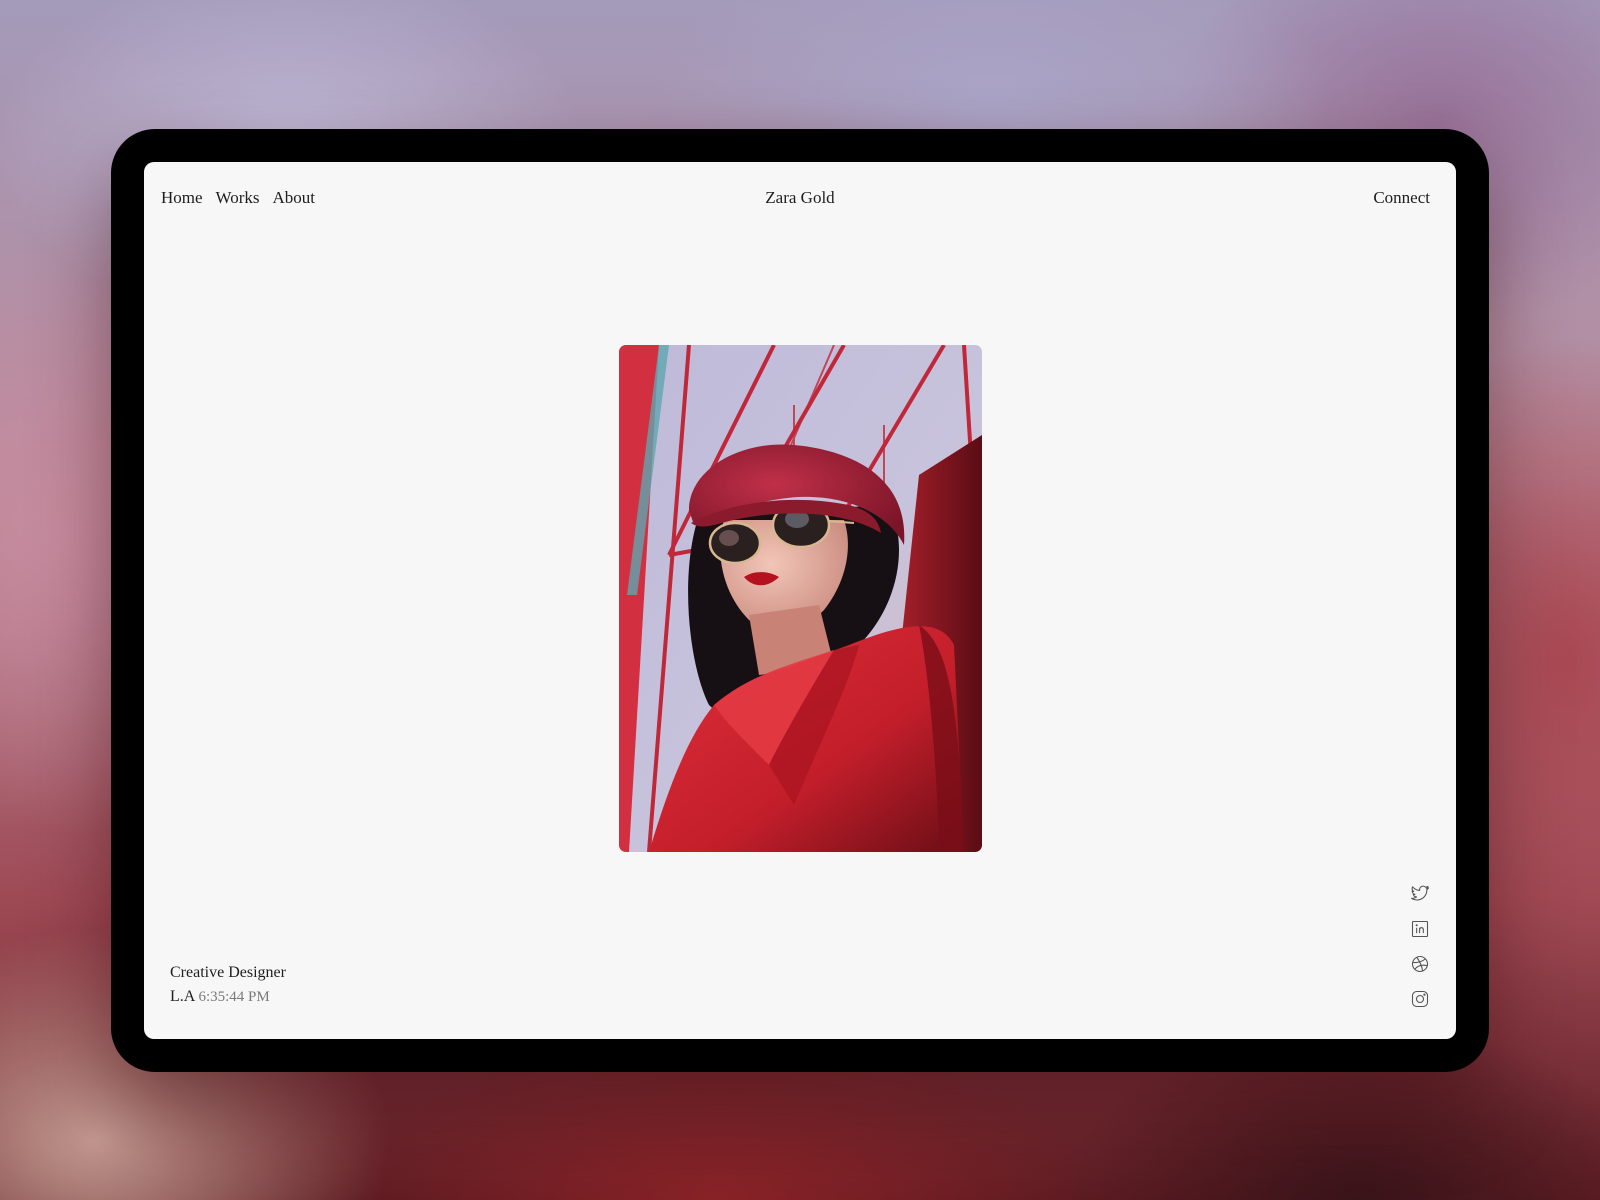 The height and width of the screenshot is (1200, 1600). I want to click on dribbble-icon, so click(1420, 964).